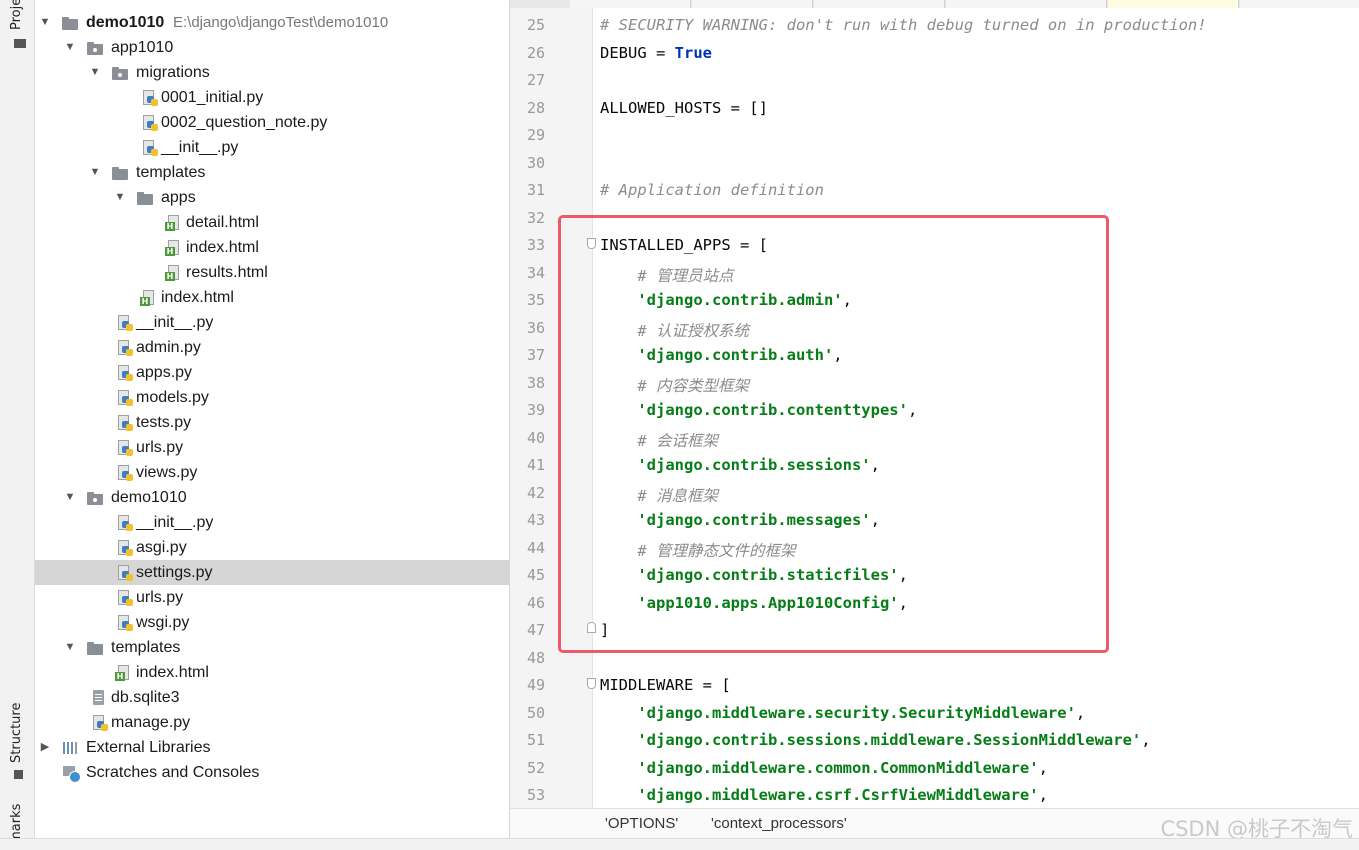 The width and height of the screenshot is (1359, 850). What do you see at coordinates (281, 22) in the screenshot?
I see `project-path: E:\django\djangoTest\demo1010` at bounding box center [281, 22].